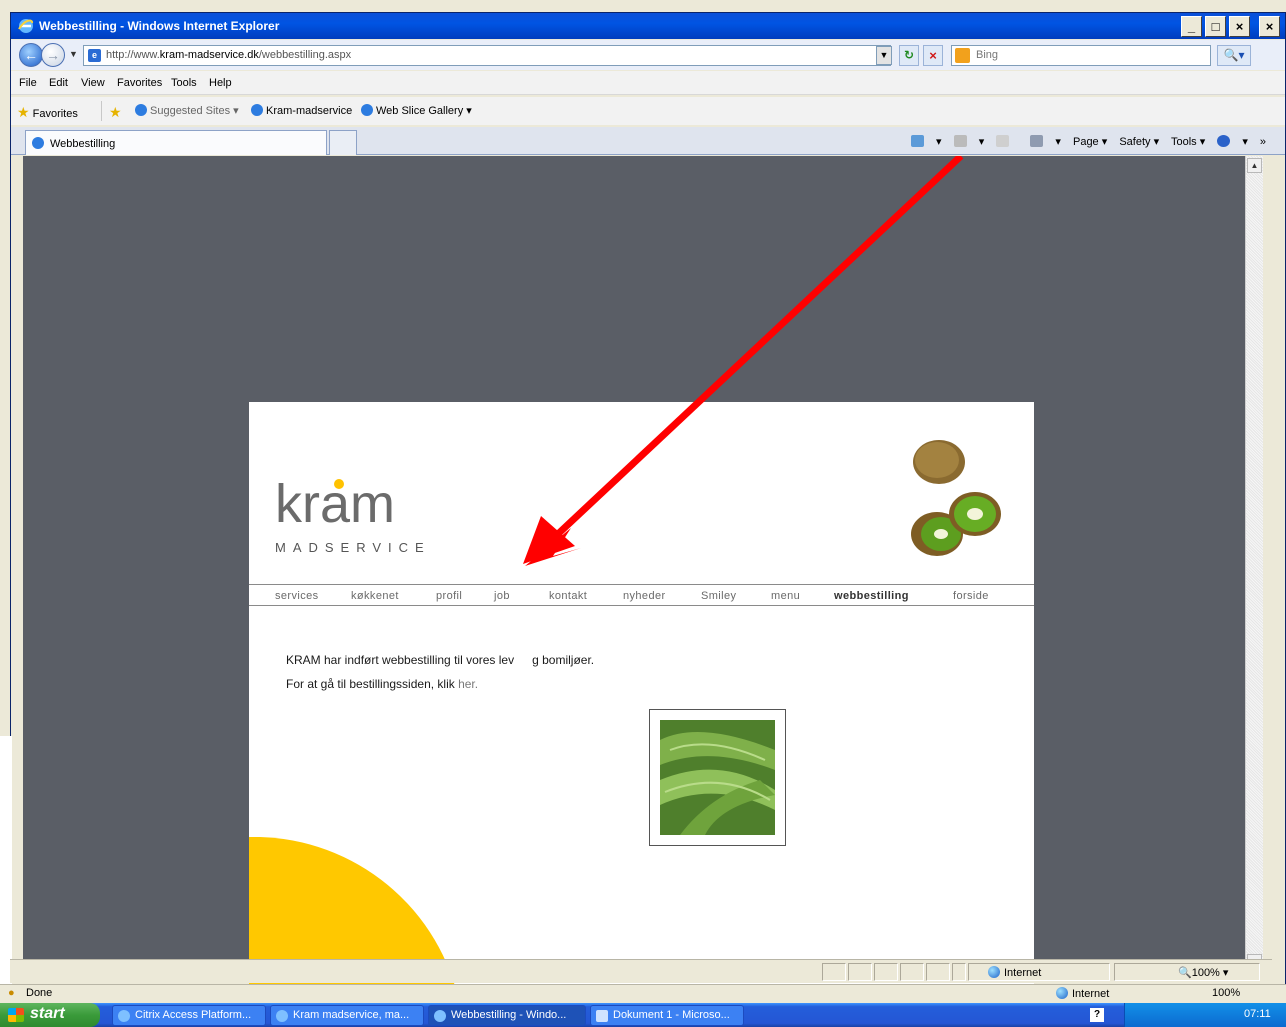 The image size is (1286, 1027). Describe the element at coordinates (1232, 141) in the screenshot. I see `help-icon: ▾` at that location.